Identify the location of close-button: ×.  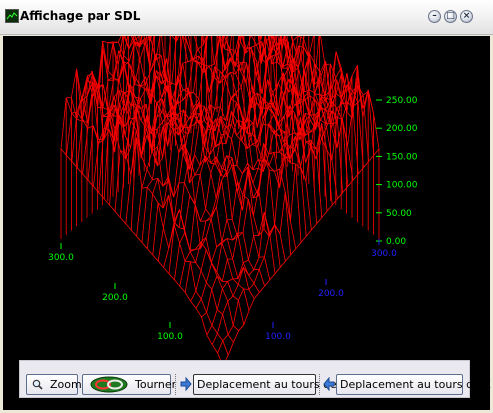
(466, 16).